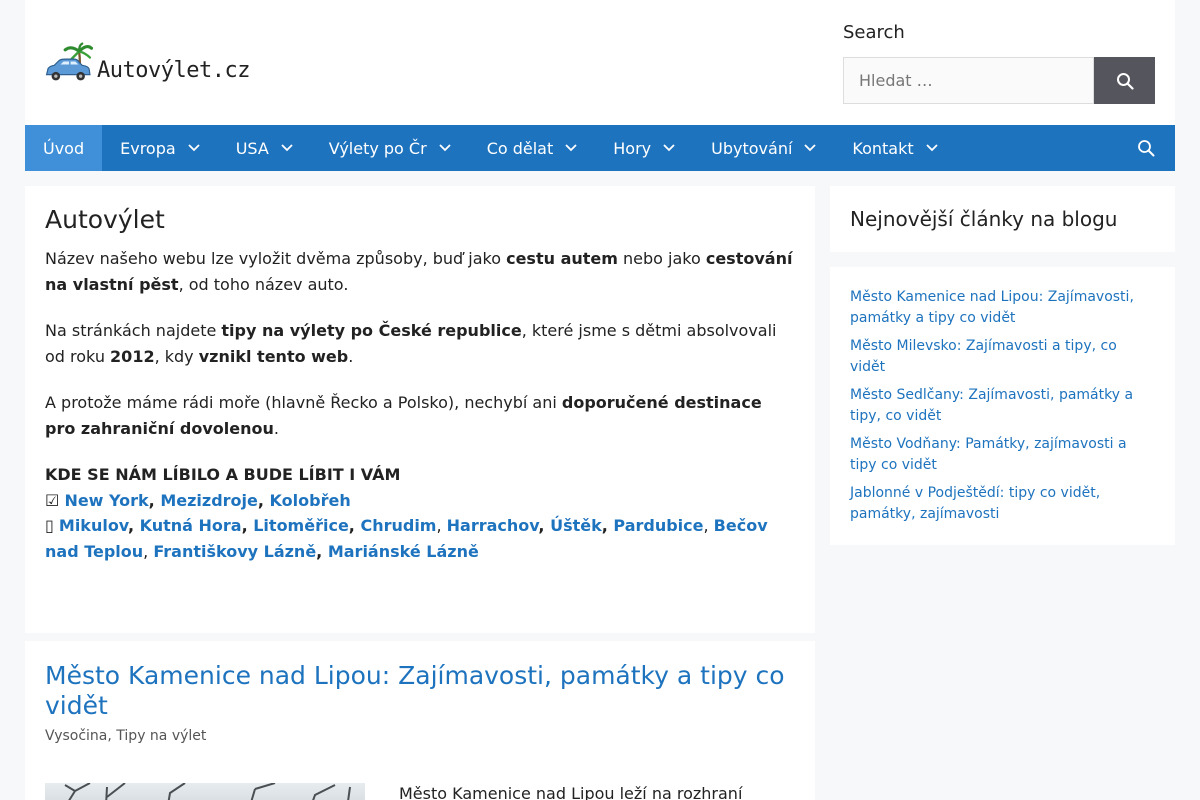 The height and width of the screenshot is (800, 1200). I want to click on post-categories: Vysočina, Tipy na výlet, so click(126, 736).